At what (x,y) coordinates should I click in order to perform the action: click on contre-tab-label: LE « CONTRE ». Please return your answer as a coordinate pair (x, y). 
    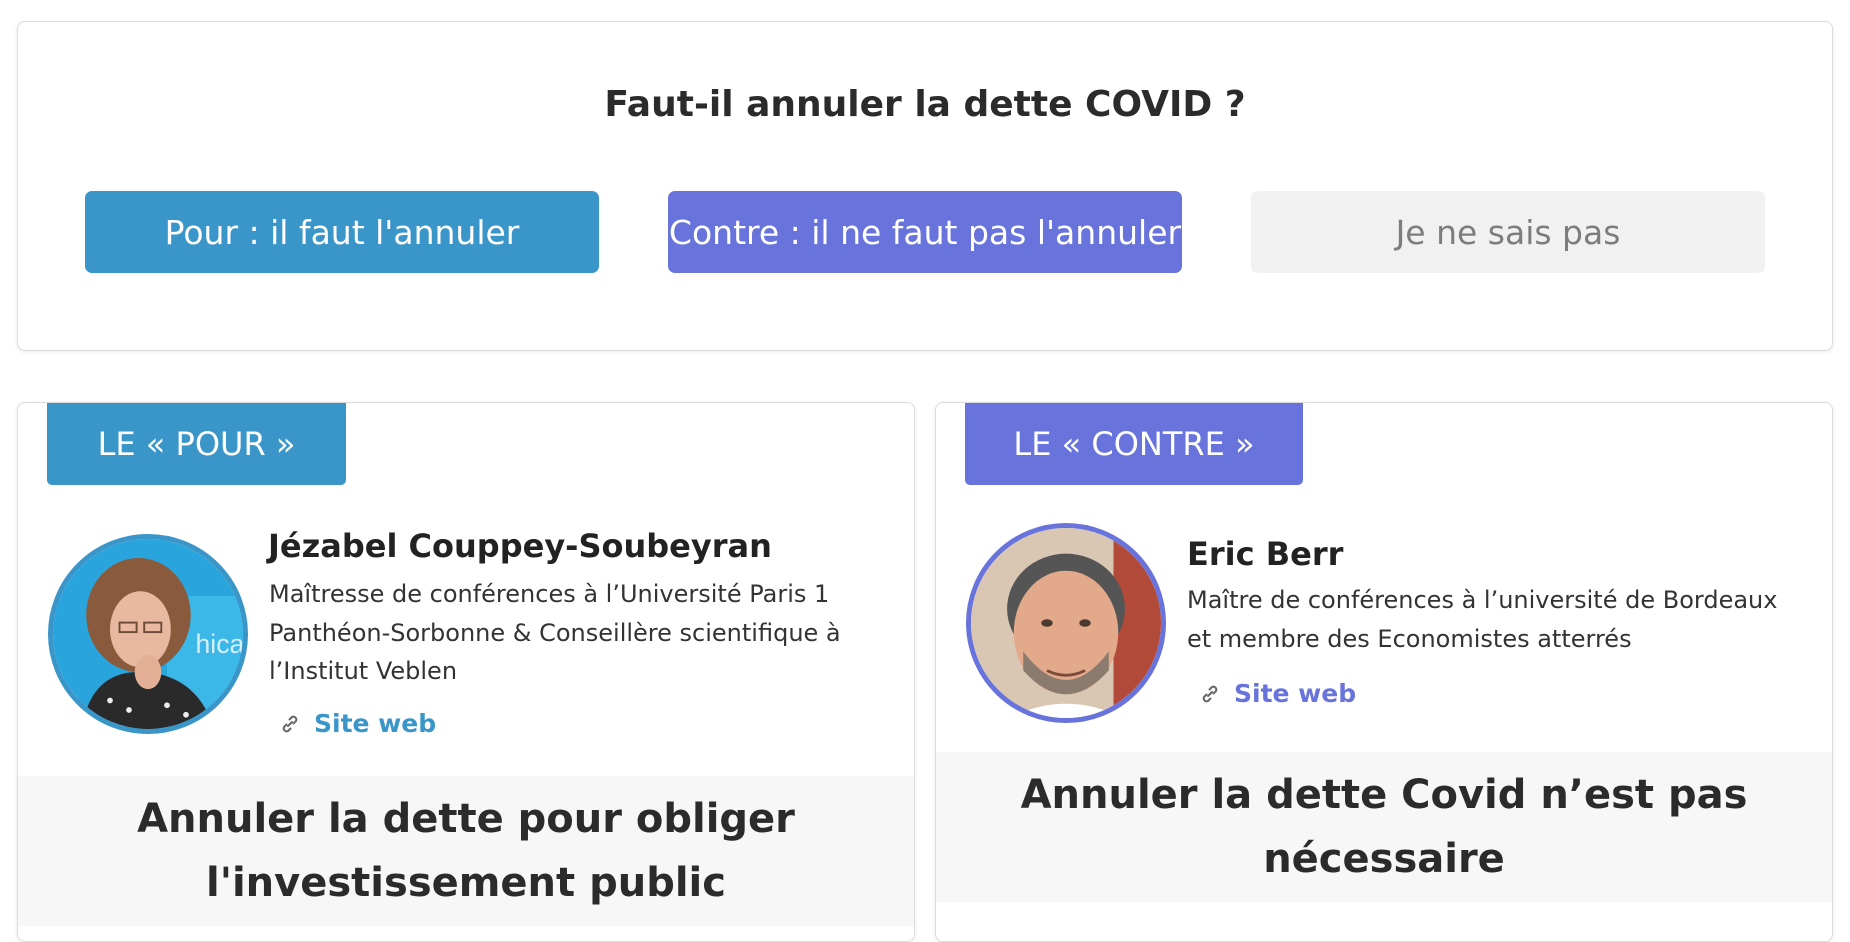
    Looking at the image, I should click on (1134, 444).